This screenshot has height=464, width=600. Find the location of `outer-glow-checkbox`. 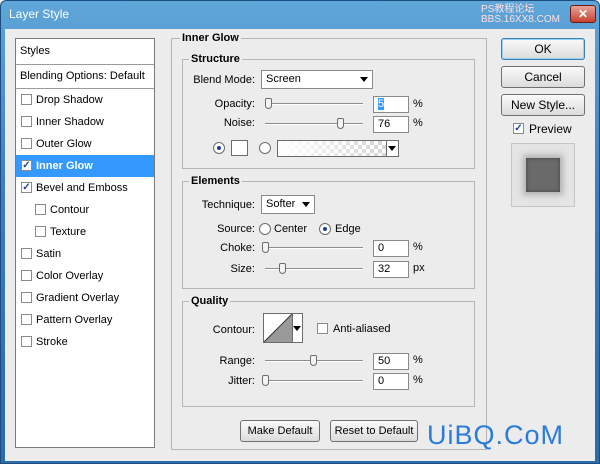

outer-glow-checkbox is located at coordinates (26, 143).